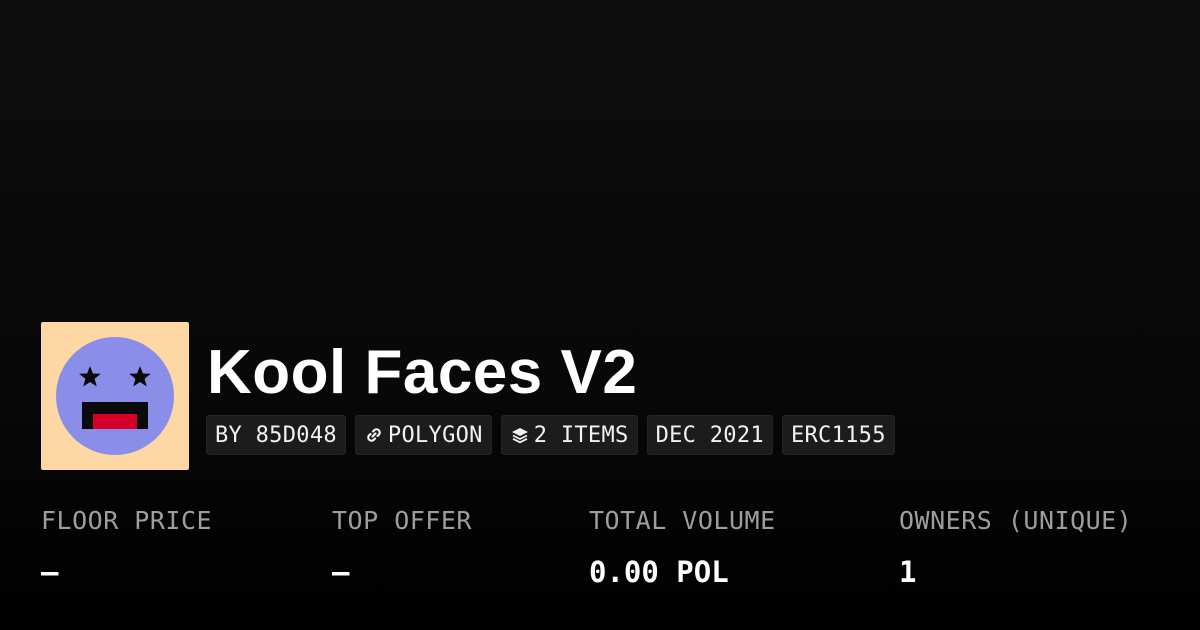 Image resolution: width=1200 pixels, height=630 pixels. Describe the element at coordinates (520, 435) in the screenshot. I see `layers-icon` at that location.